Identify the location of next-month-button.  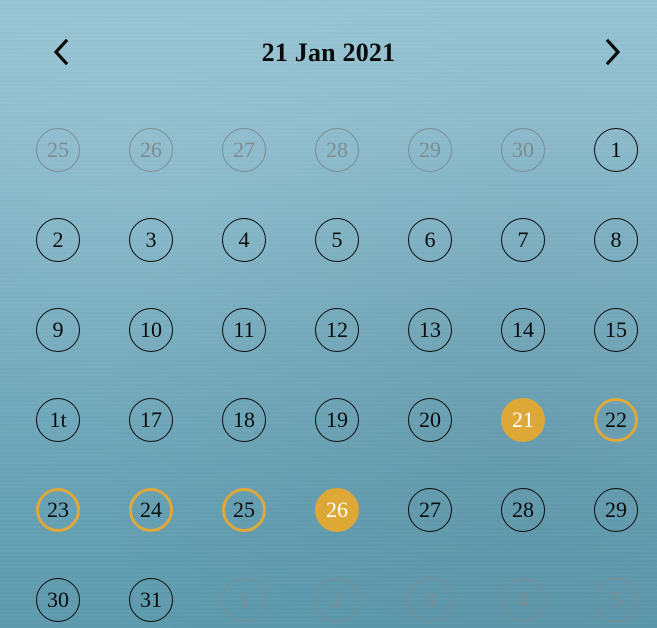
(613, 52).